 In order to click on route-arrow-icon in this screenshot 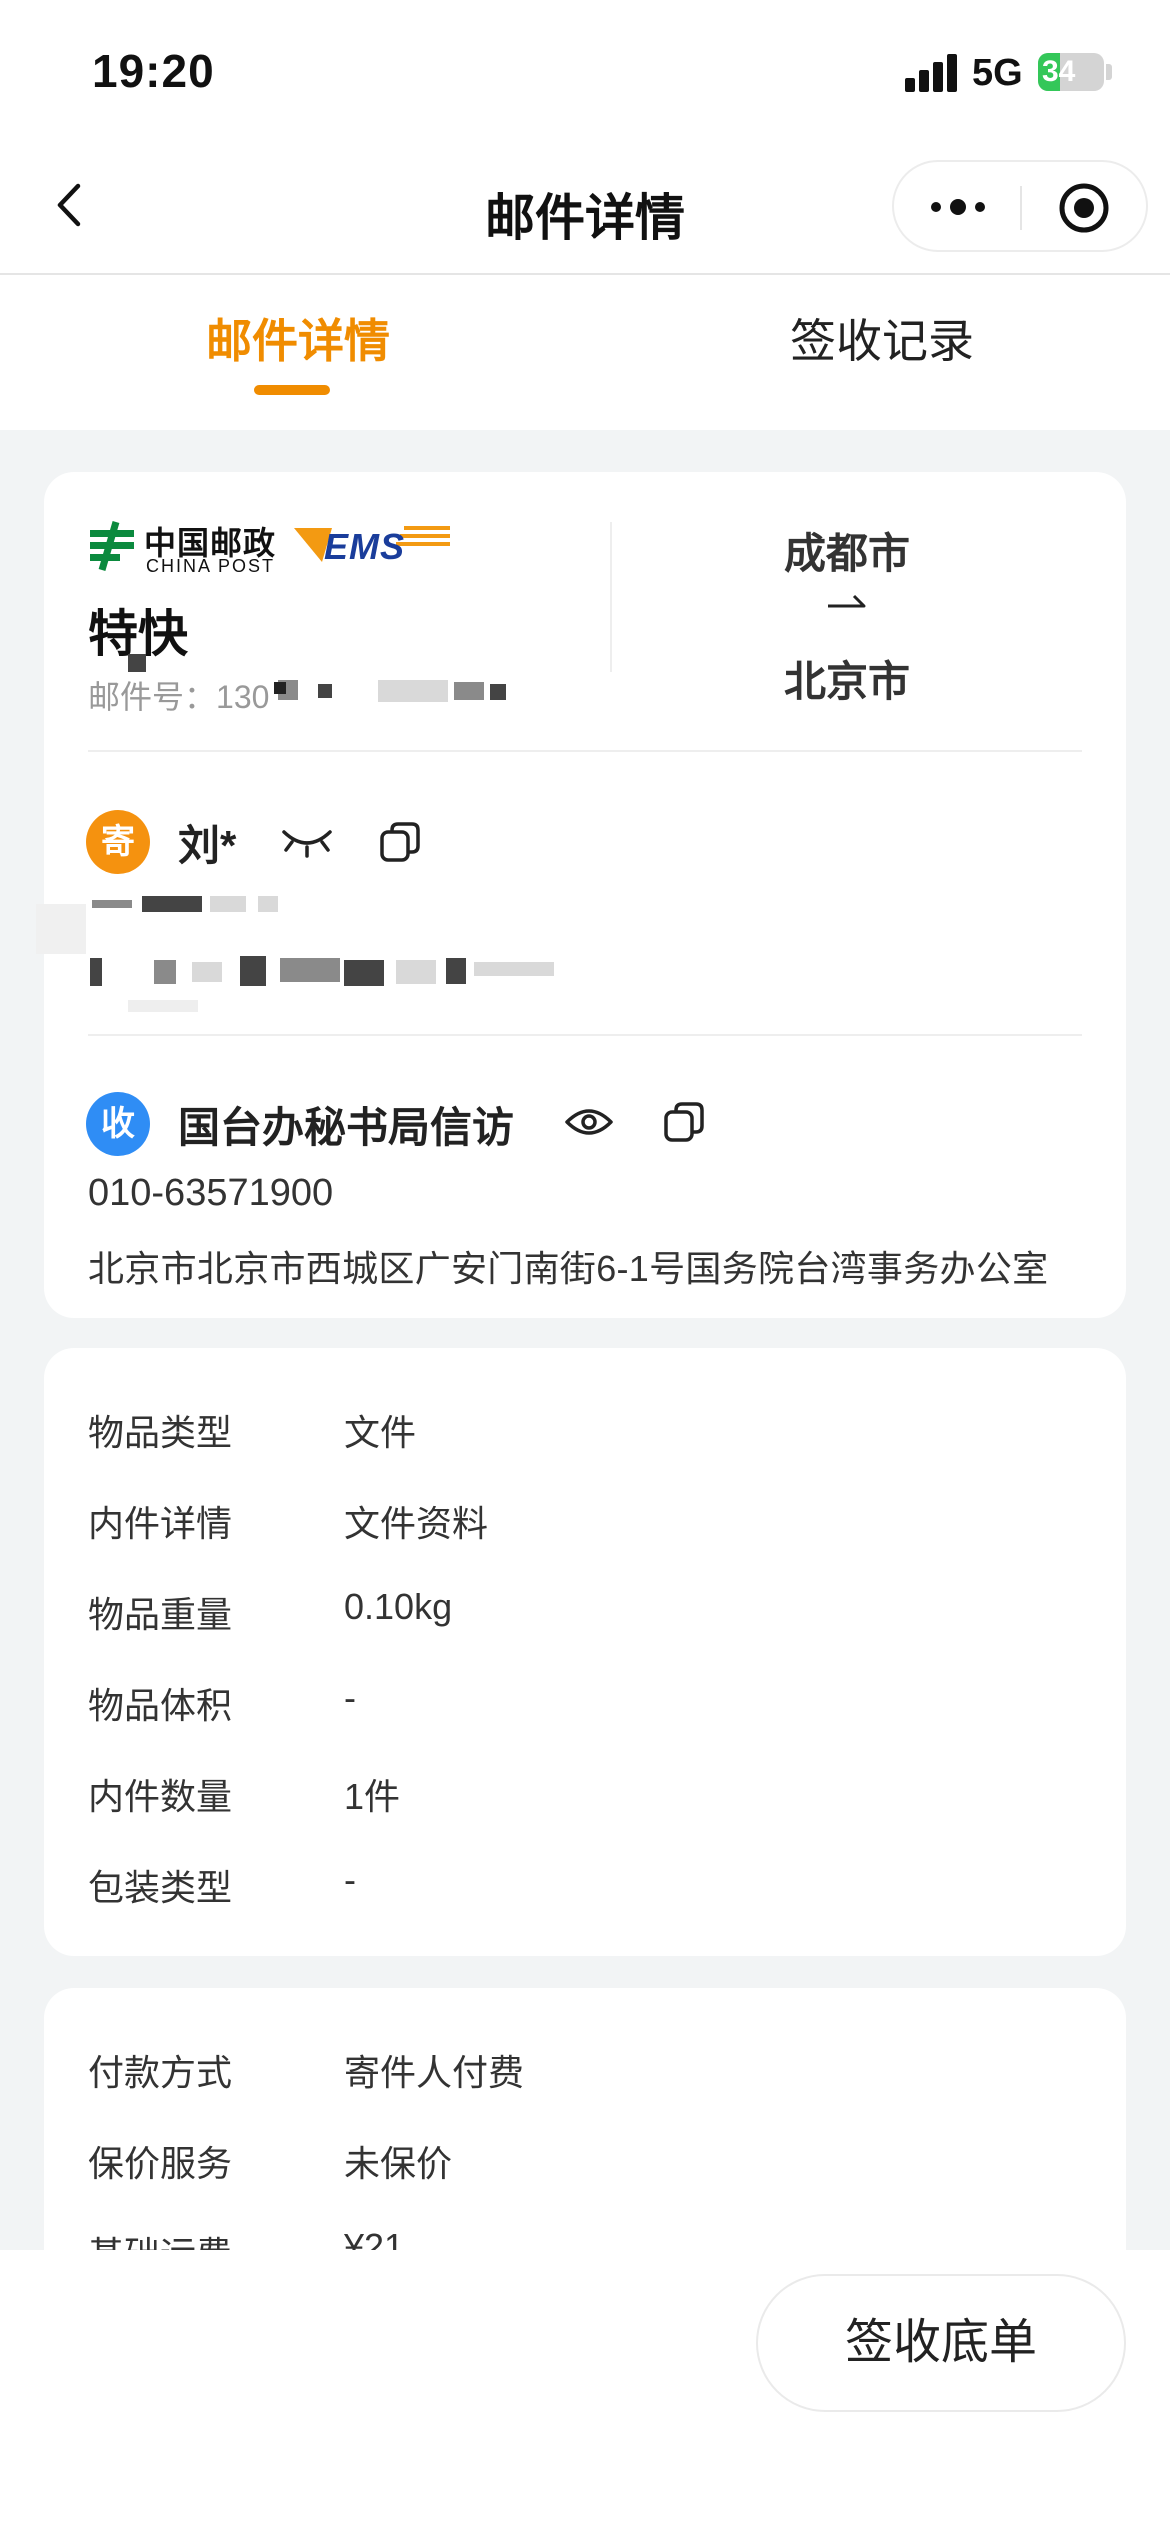, I will do `click(847, 601)`.